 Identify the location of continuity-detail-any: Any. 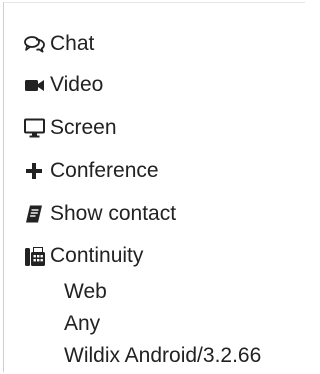
(82, 323).